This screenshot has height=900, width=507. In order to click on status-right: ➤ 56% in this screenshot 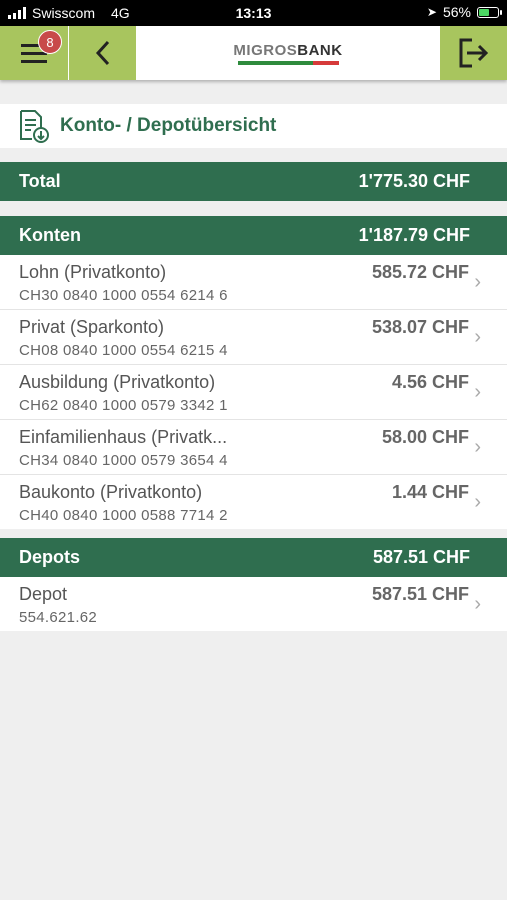, I will do `click(464, 12)`.